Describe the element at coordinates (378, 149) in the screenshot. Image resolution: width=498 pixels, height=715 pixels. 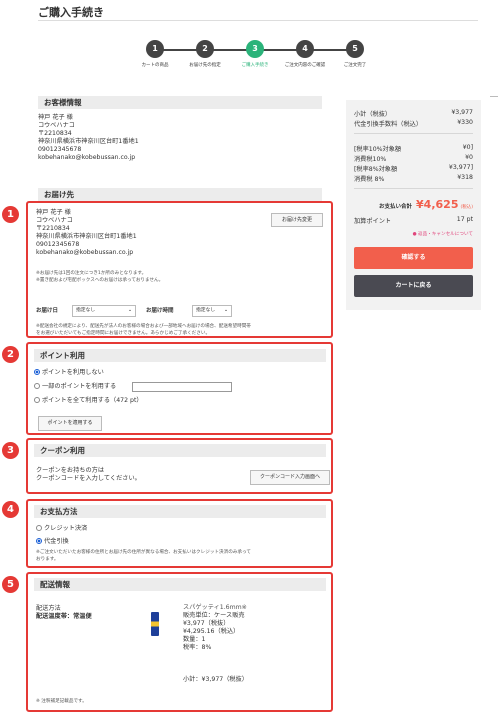
I see `summary-r10-label: [税率10%対象額` at that location.